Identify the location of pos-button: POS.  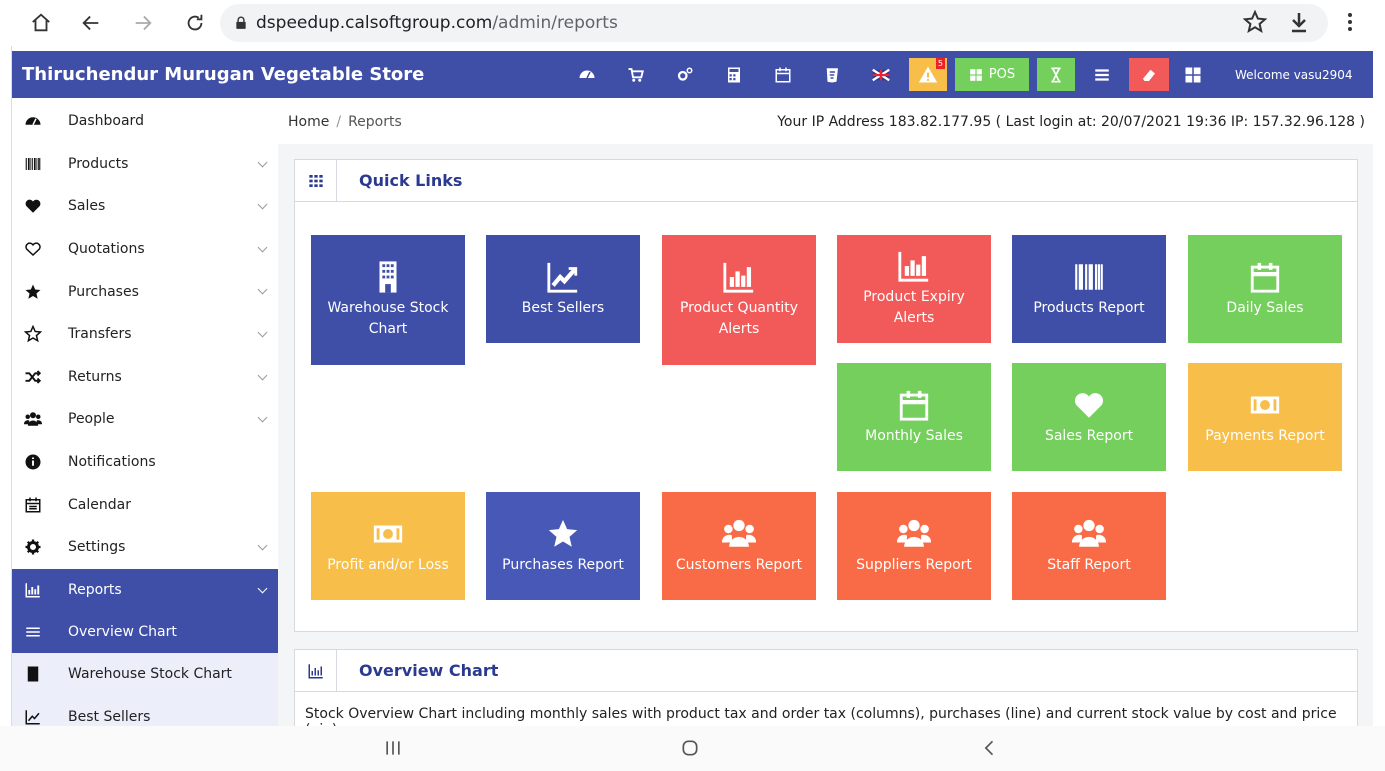
(992, 74).